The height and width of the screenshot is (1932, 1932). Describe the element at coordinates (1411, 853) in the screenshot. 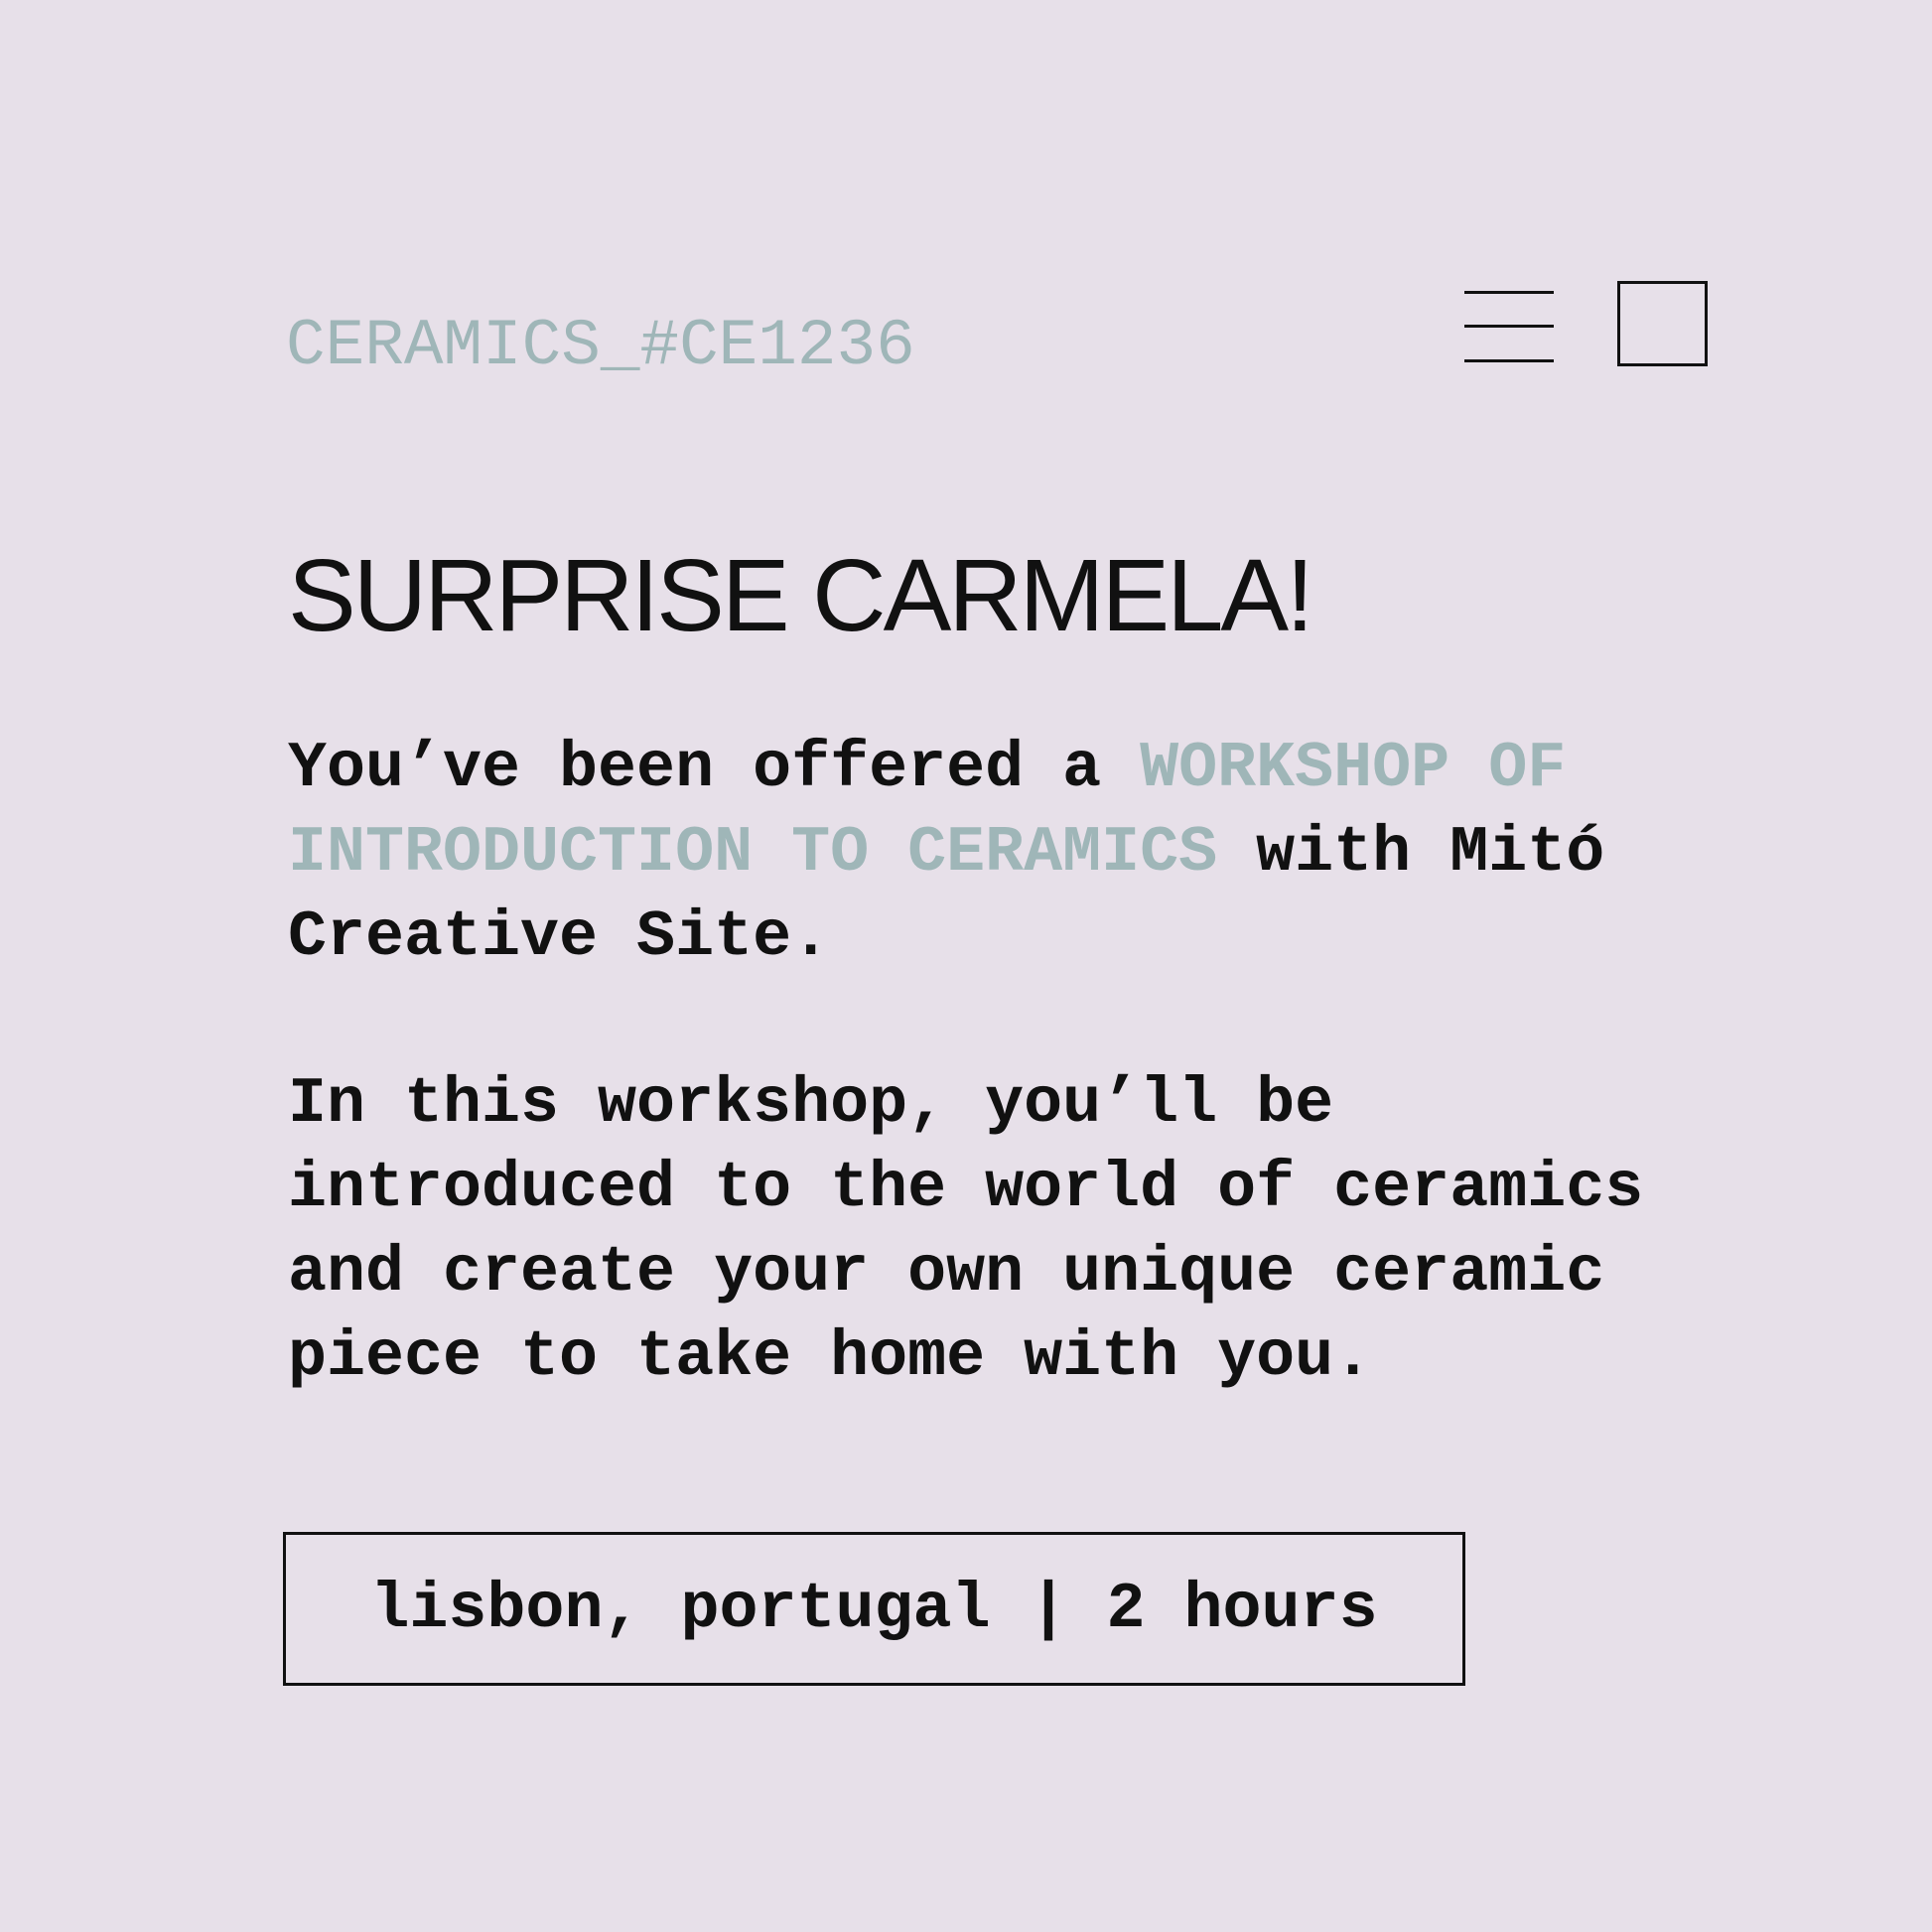

I see `intro-text: with Mitó` at that location.